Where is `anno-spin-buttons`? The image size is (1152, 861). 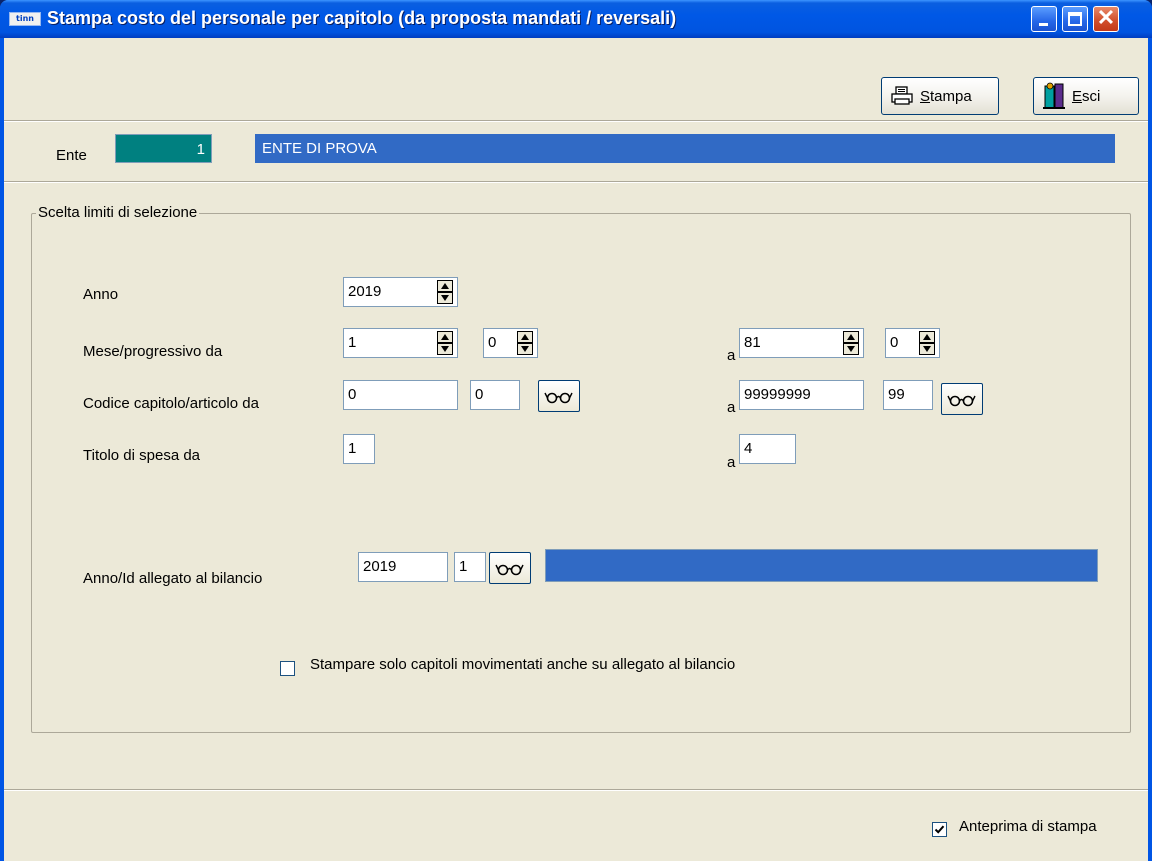
anno-spin-buttons is located at coordinates (445, 292).